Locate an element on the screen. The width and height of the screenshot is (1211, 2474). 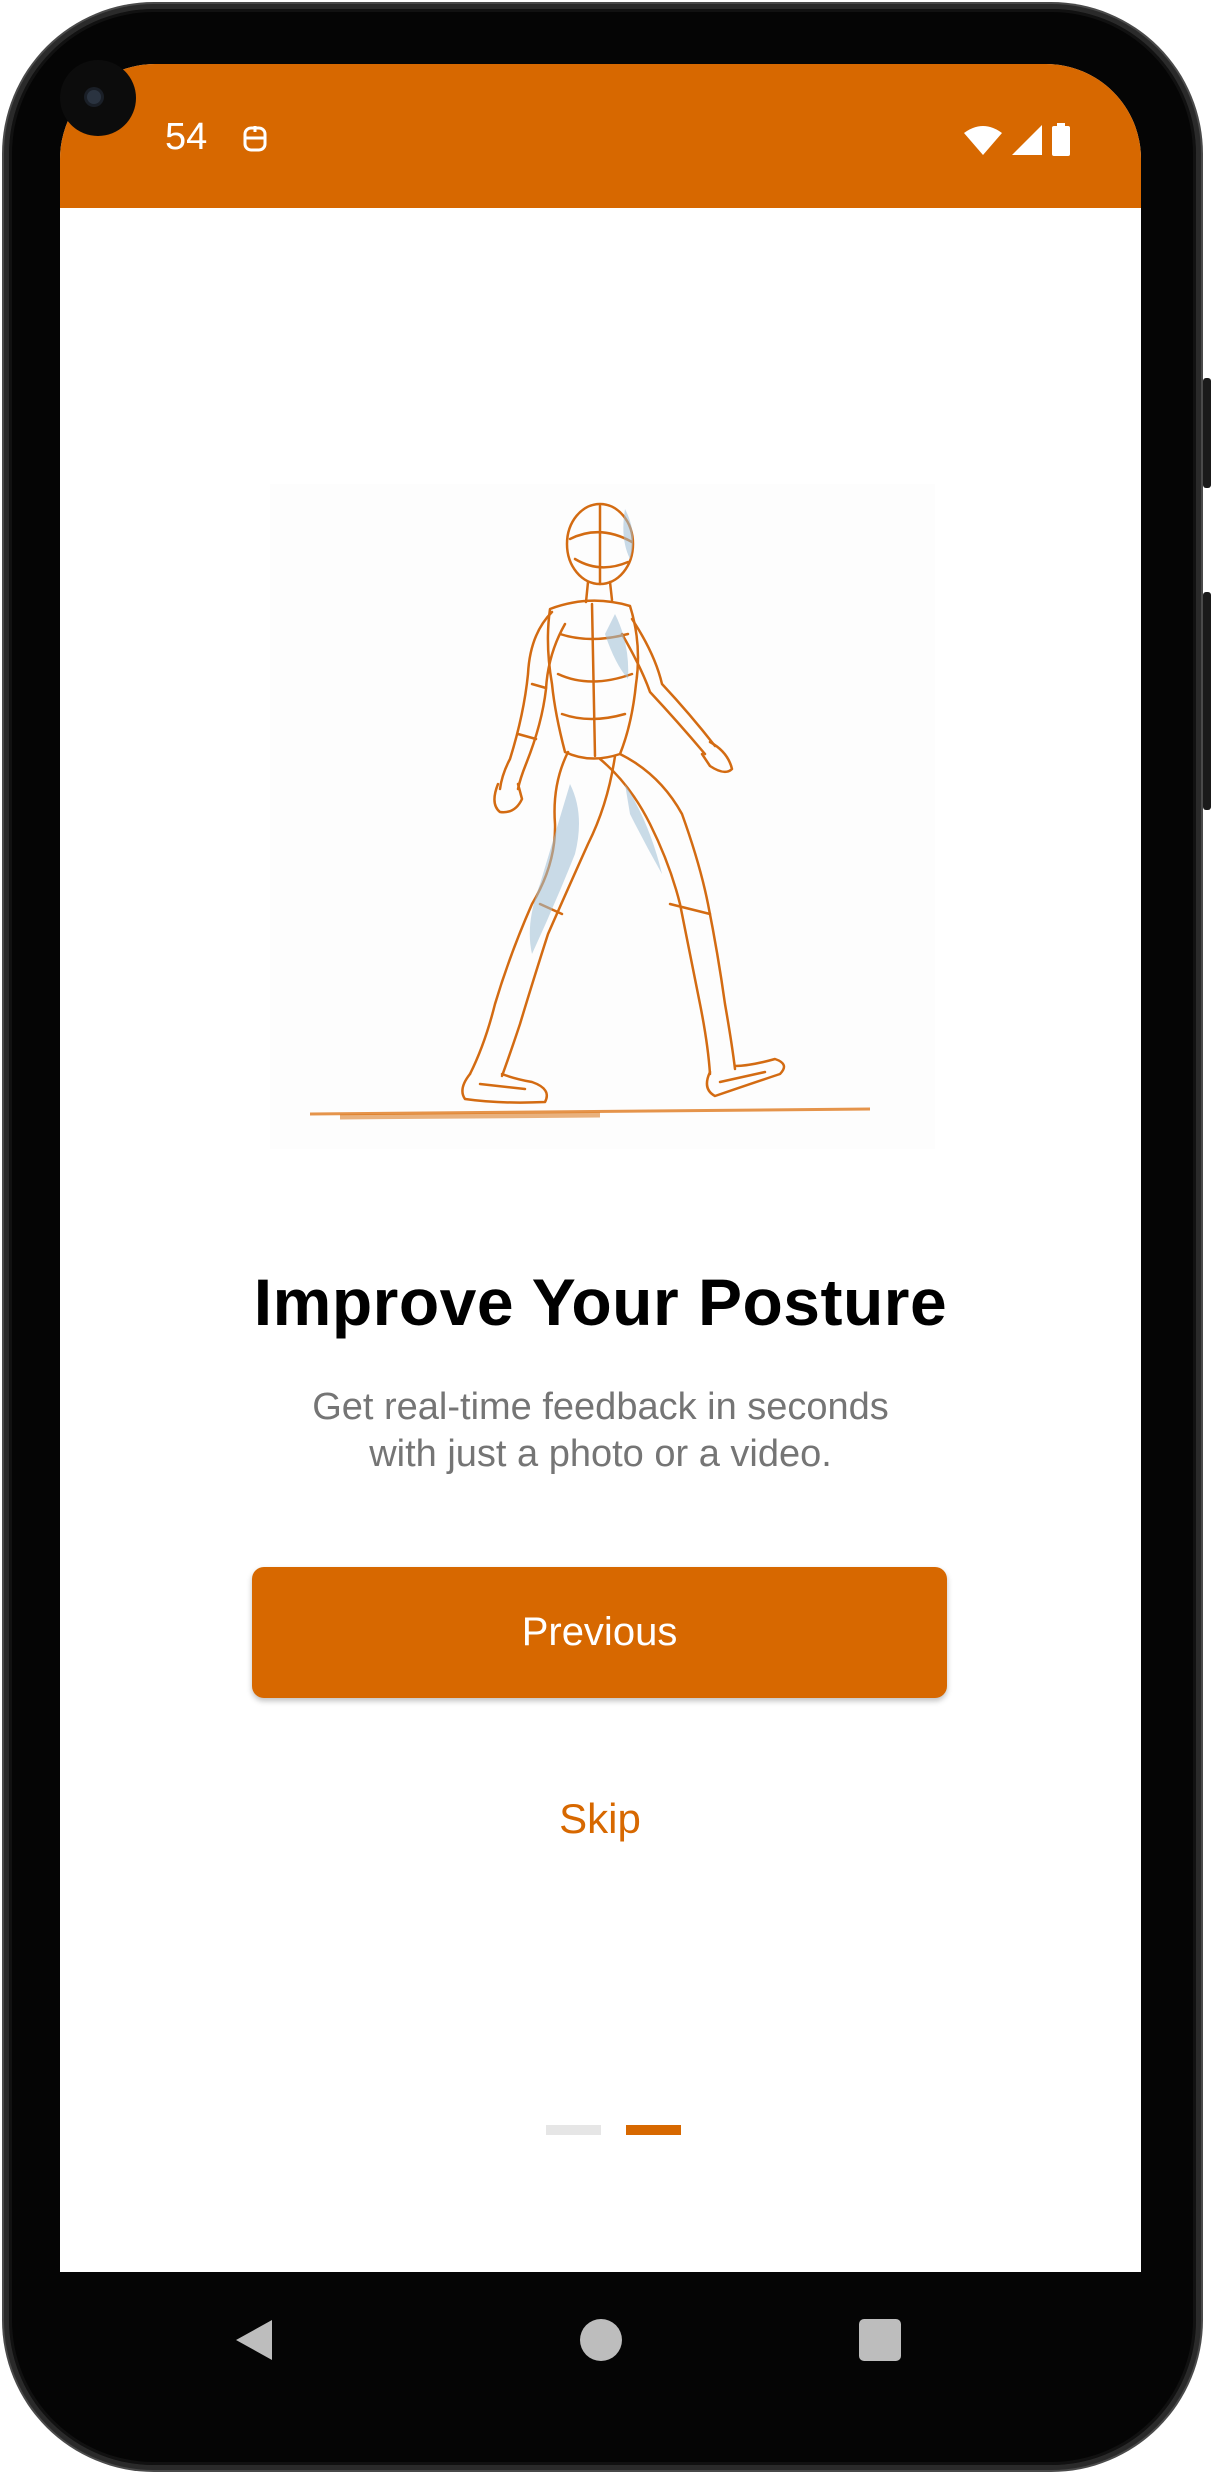
skip-button: Skip is located at coordinates (600, 1819).